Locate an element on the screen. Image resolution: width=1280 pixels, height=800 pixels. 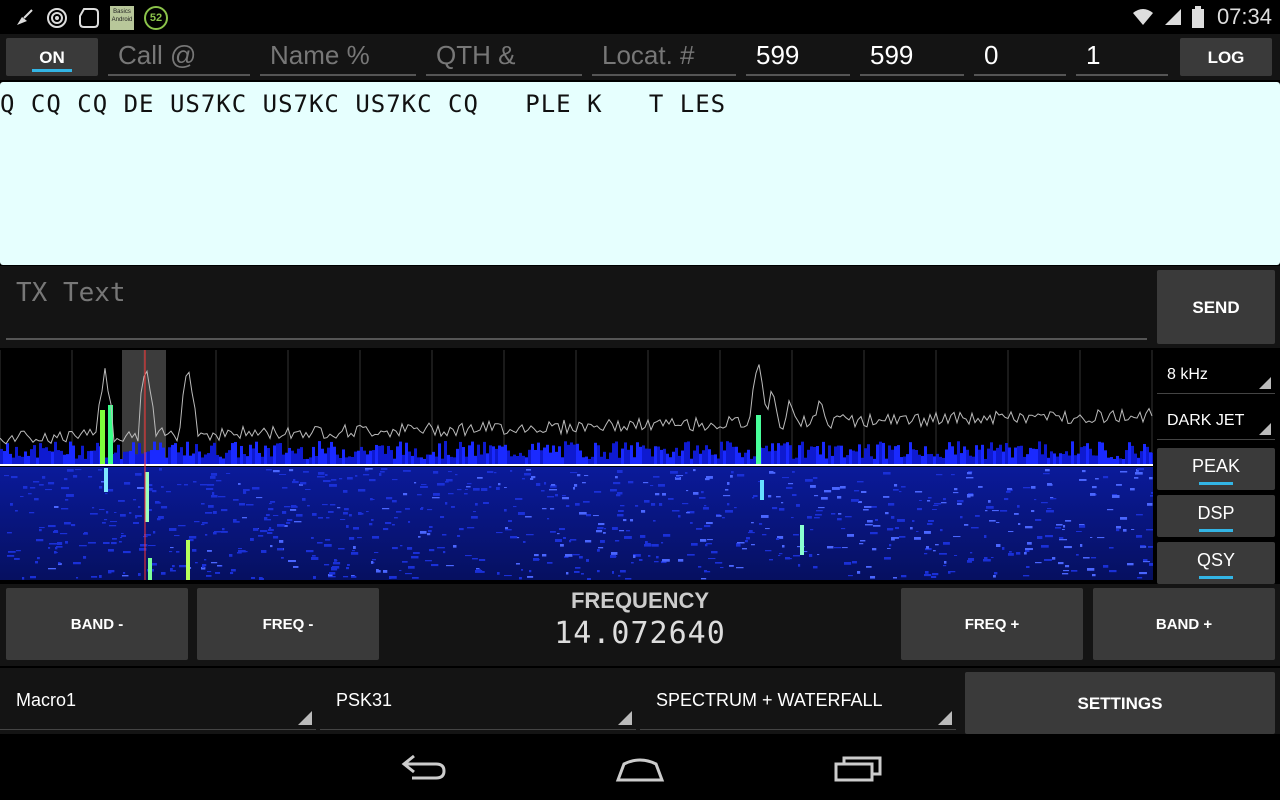
dsp-indicator is located at coordinates (1216, 530).